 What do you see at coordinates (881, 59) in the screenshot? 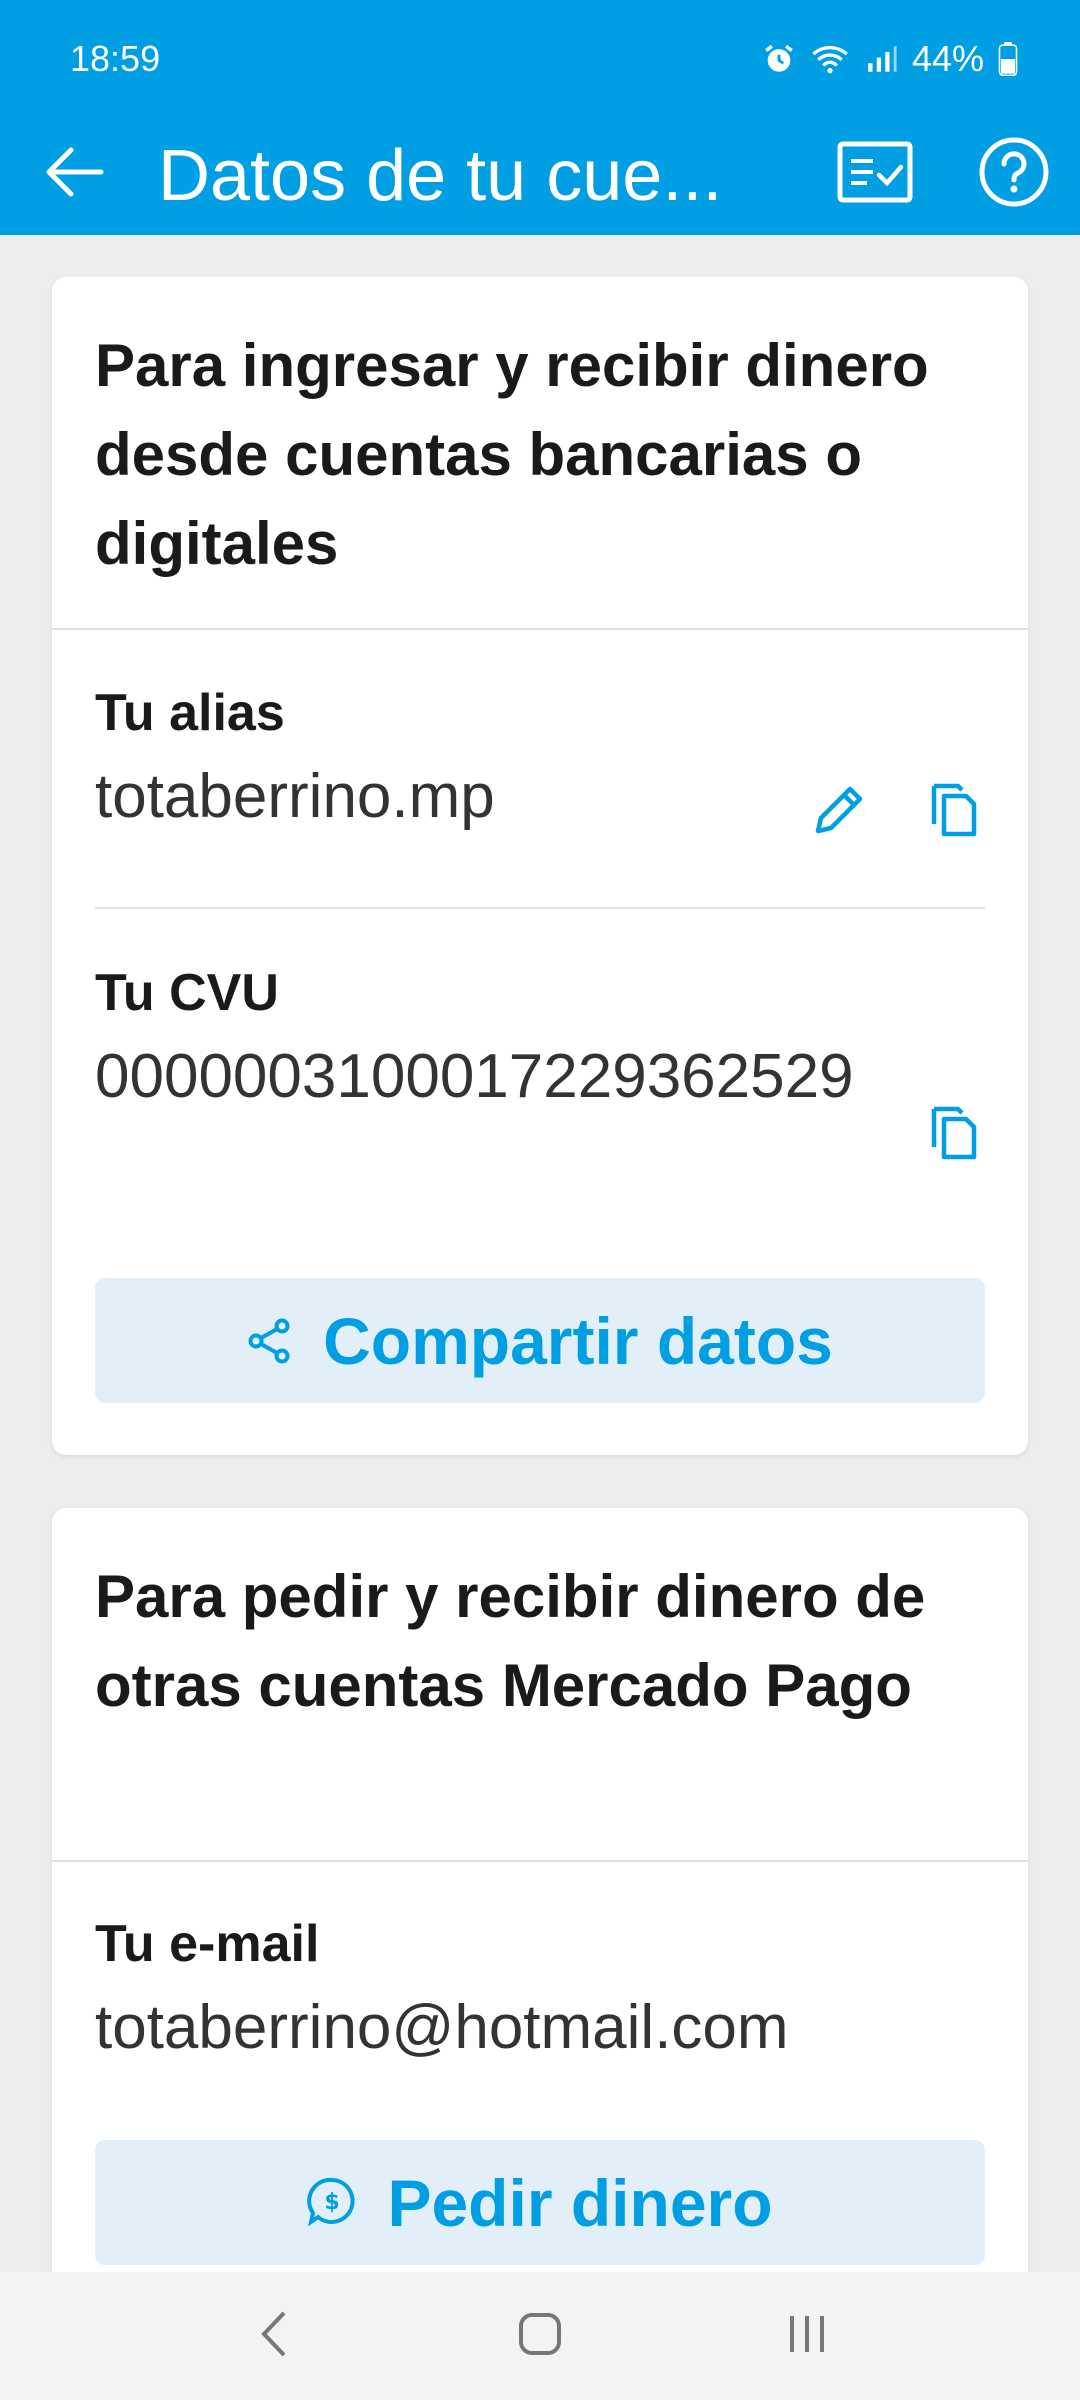
I see `signal-icon` at bounding box center [881, 59].